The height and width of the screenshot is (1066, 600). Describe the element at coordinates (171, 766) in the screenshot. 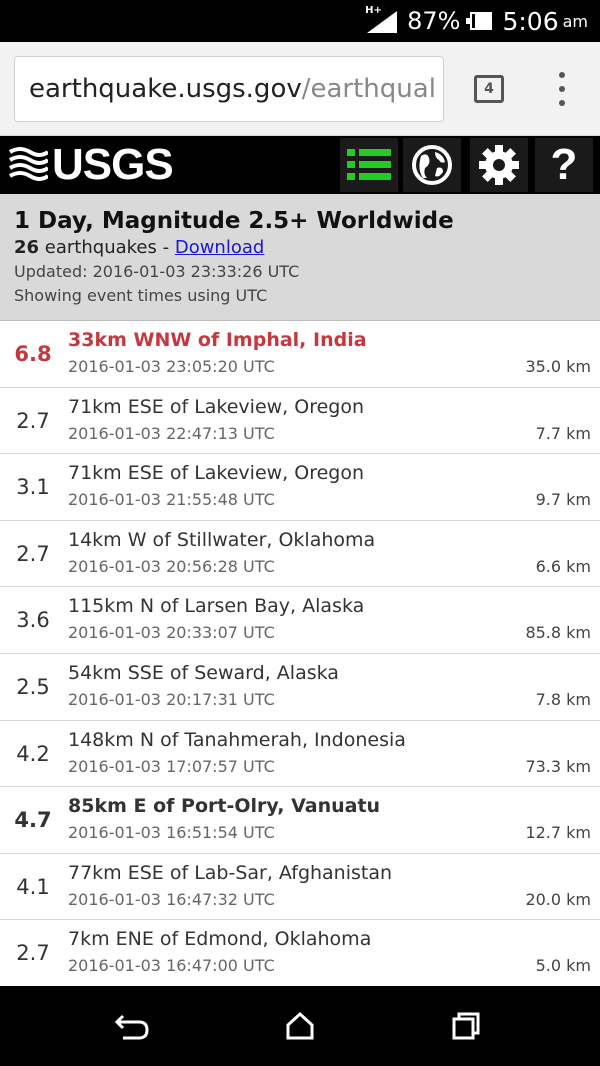

I see `earthquake-time: 2016-01-03 17:07:57 UTC` at that location.